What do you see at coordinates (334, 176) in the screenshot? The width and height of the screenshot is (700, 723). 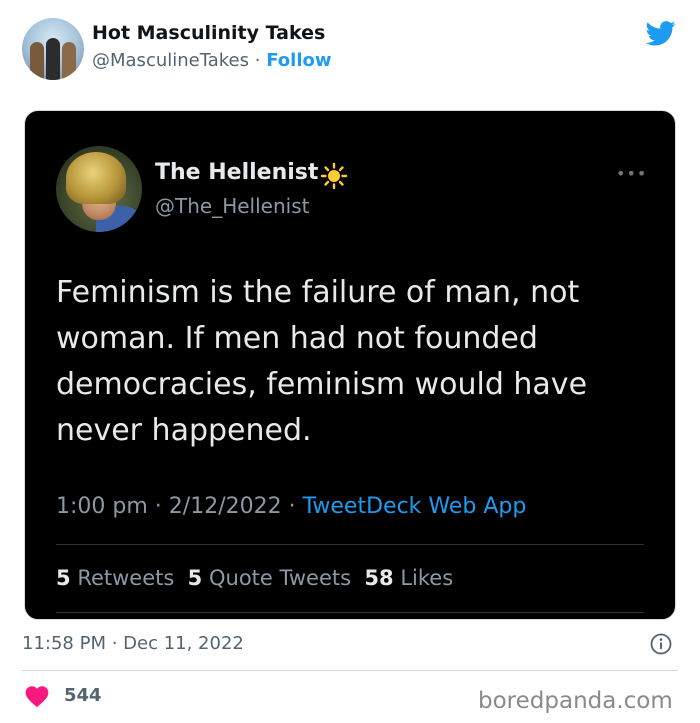 I see `sun-icon` at bounding box center [334, 176].